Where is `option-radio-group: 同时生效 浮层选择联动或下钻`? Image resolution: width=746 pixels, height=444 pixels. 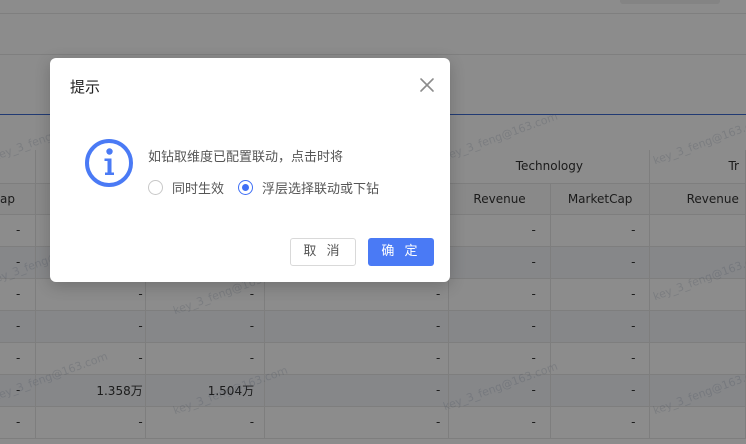
option-radio-group: 同时生效 浮层选择联动或下钻 is located at coordinates (270, 187).